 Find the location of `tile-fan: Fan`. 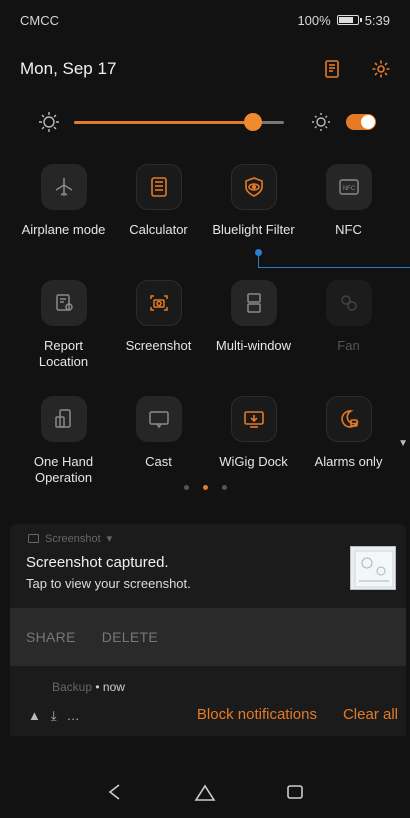

tile-fan: Fan is located at coordinates (348, 331).